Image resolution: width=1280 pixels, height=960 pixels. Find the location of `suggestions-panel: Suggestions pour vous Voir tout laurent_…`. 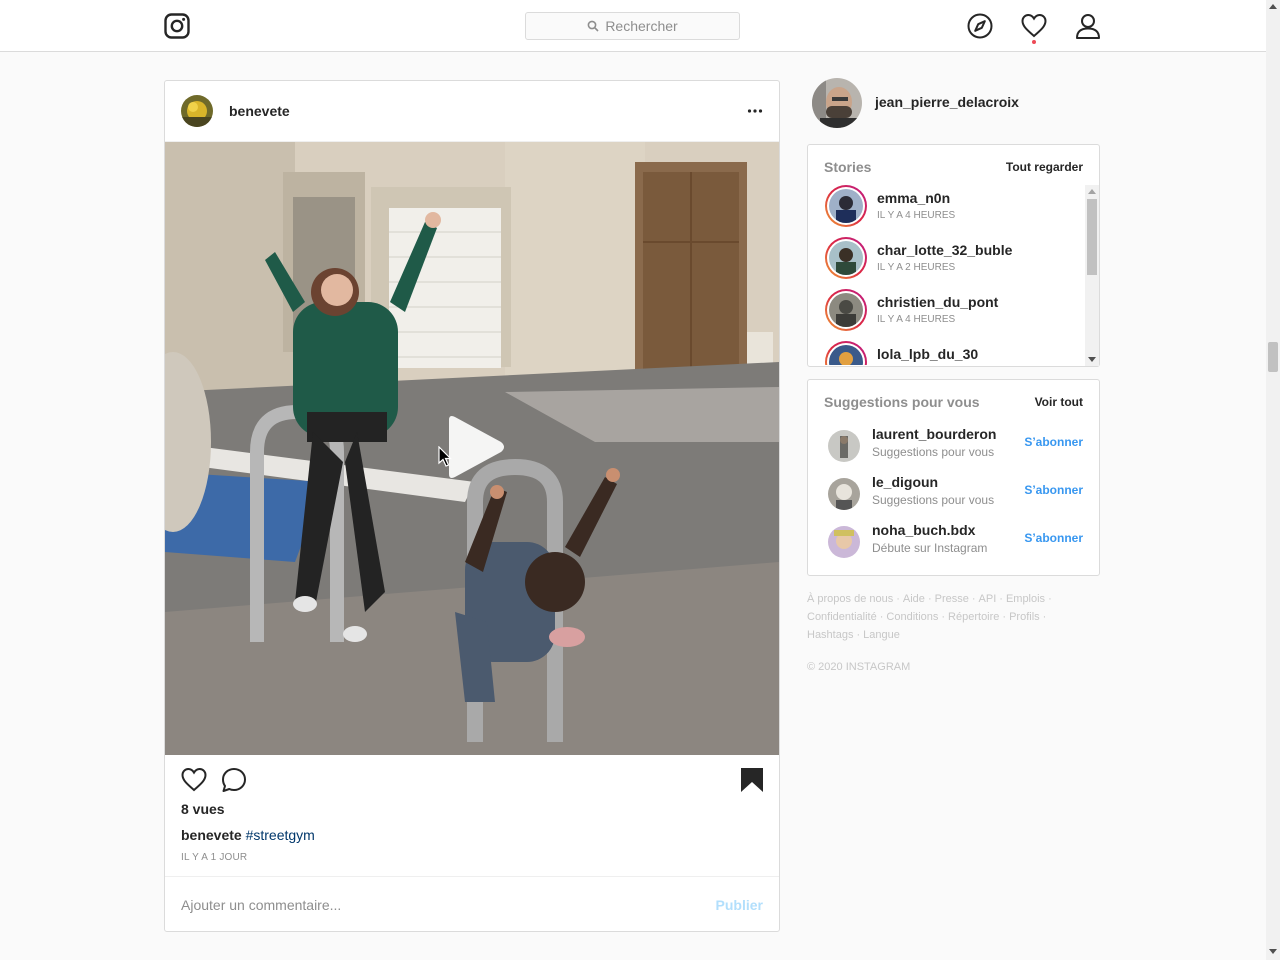

suggestions-panel: Suggestions pour vous Voir tout laurent_… is located at coordinates (953, 477).